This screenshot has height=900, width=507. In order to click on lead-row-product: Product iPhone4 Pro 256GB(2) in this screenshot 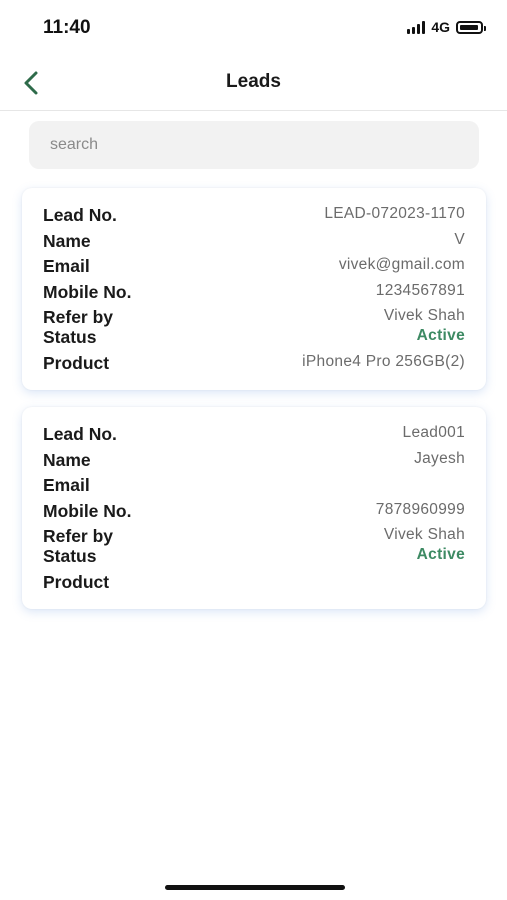, I will do `click(254, 365)`.